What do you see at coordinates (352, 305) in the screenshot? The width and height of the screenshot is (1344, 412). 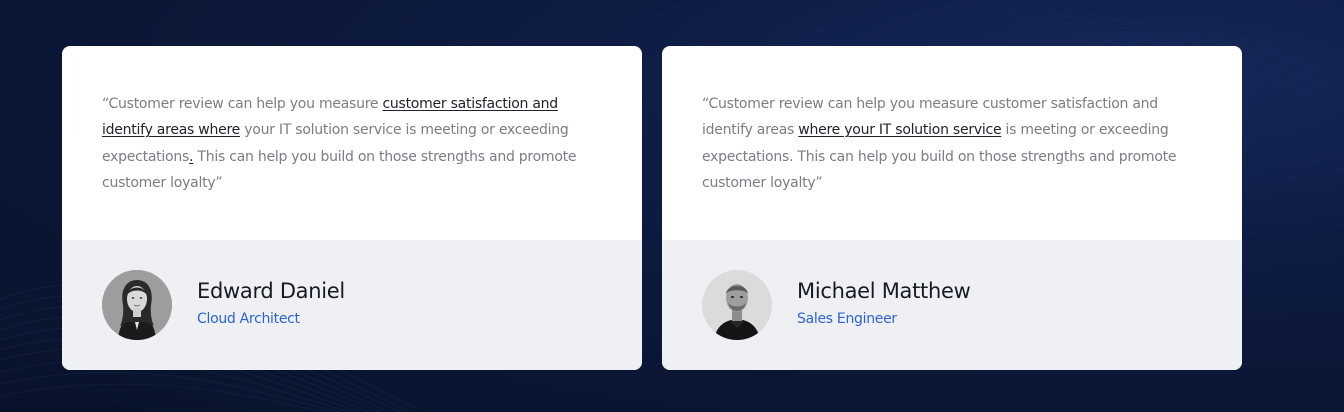 I see `author-footer: Edward Daniel Cloud Architect` at bounding box center [352, 305].